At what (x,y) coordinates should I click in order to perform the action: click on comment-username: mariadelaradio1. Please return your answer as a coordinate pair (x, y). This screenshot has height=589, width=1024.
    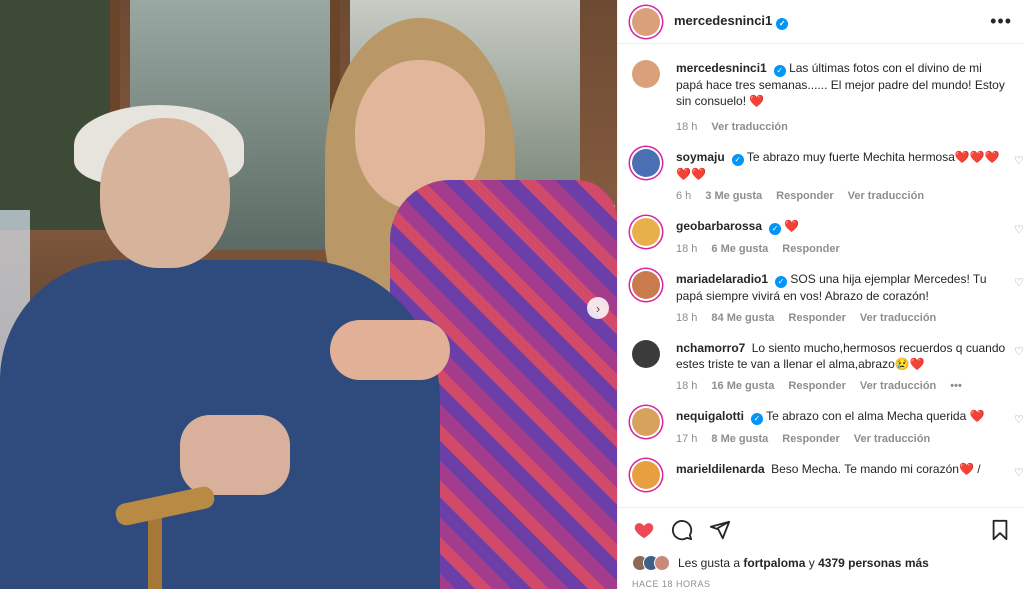
    Looking at the image, I should click on (722, 279).